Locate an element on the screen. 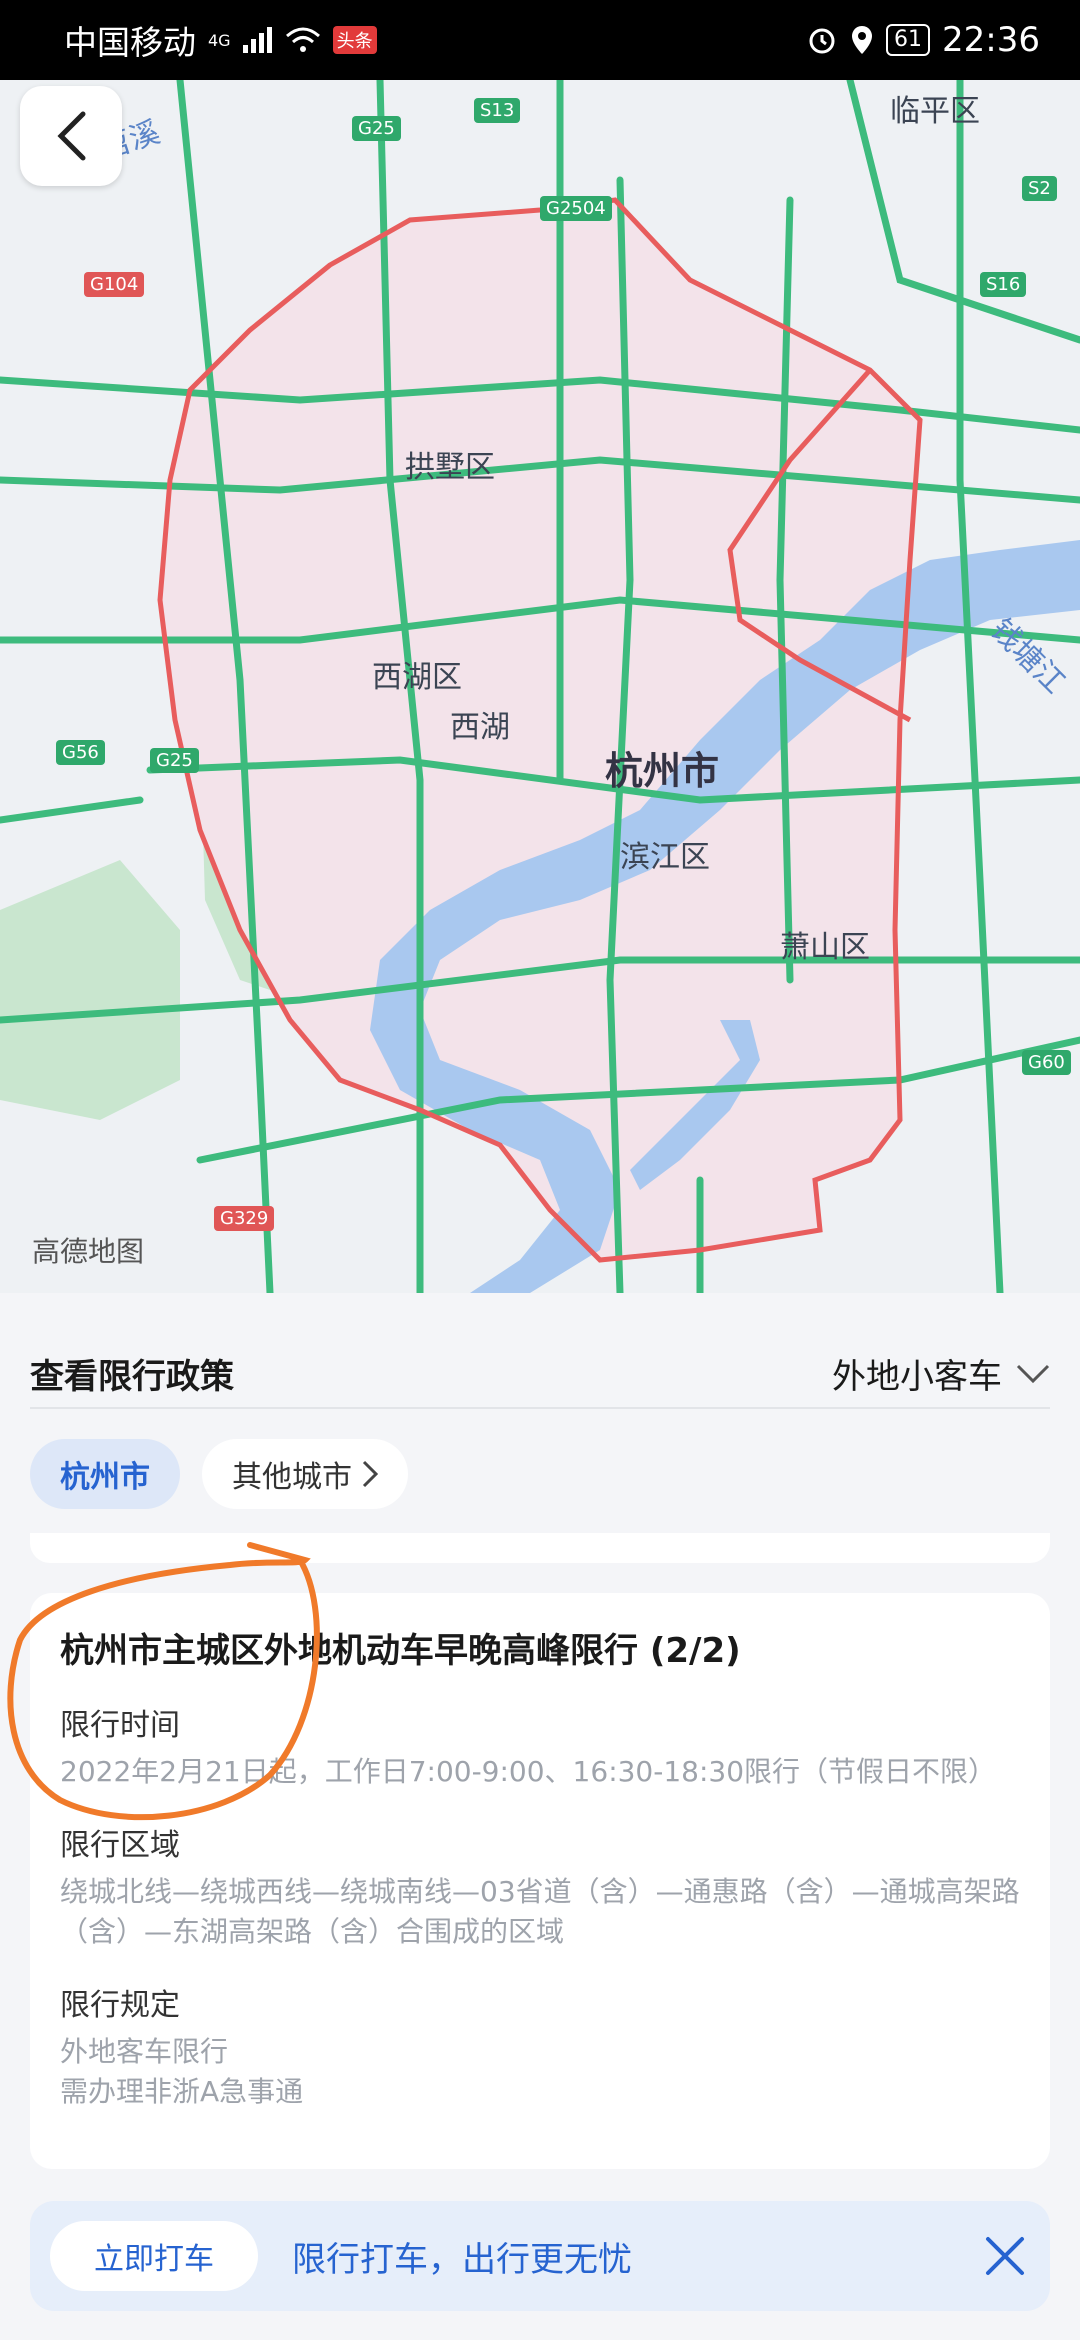 This screenshot has height=2340, width=1080. chevron-right-icon is located at coordinates (370, 1474).